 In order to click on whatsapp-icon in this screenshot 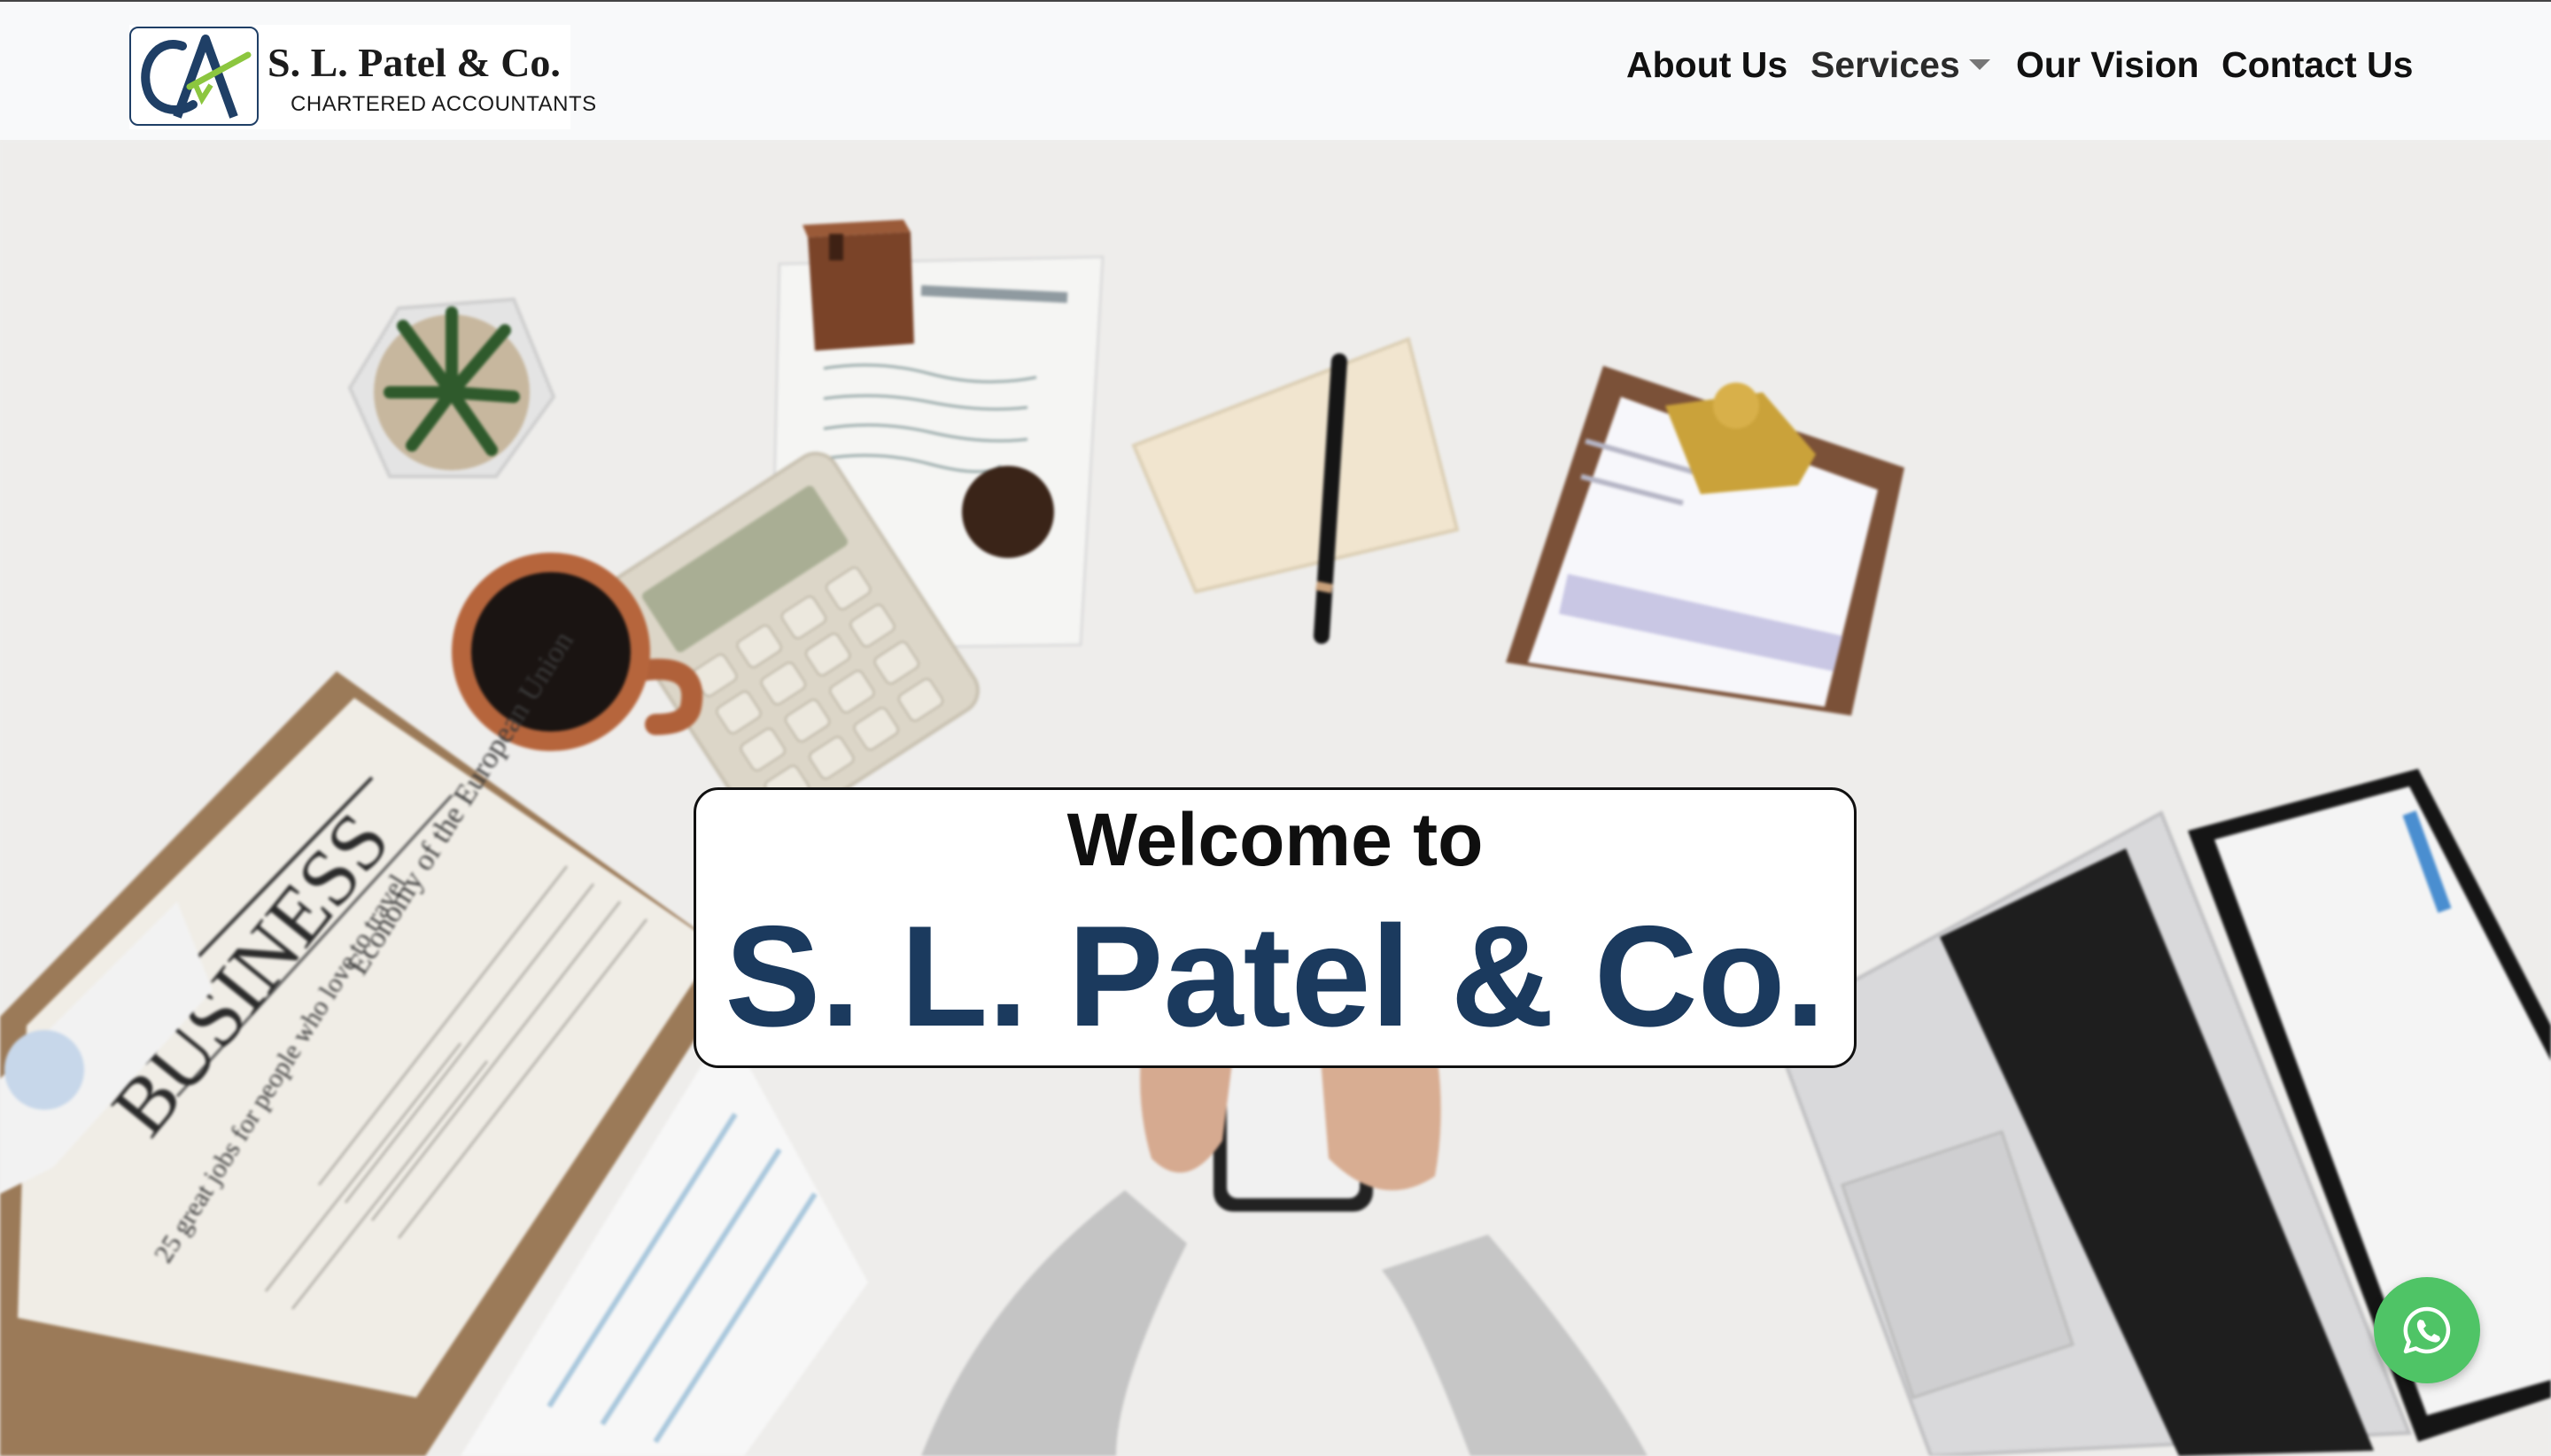, I will do `click(2427, 1330)`.